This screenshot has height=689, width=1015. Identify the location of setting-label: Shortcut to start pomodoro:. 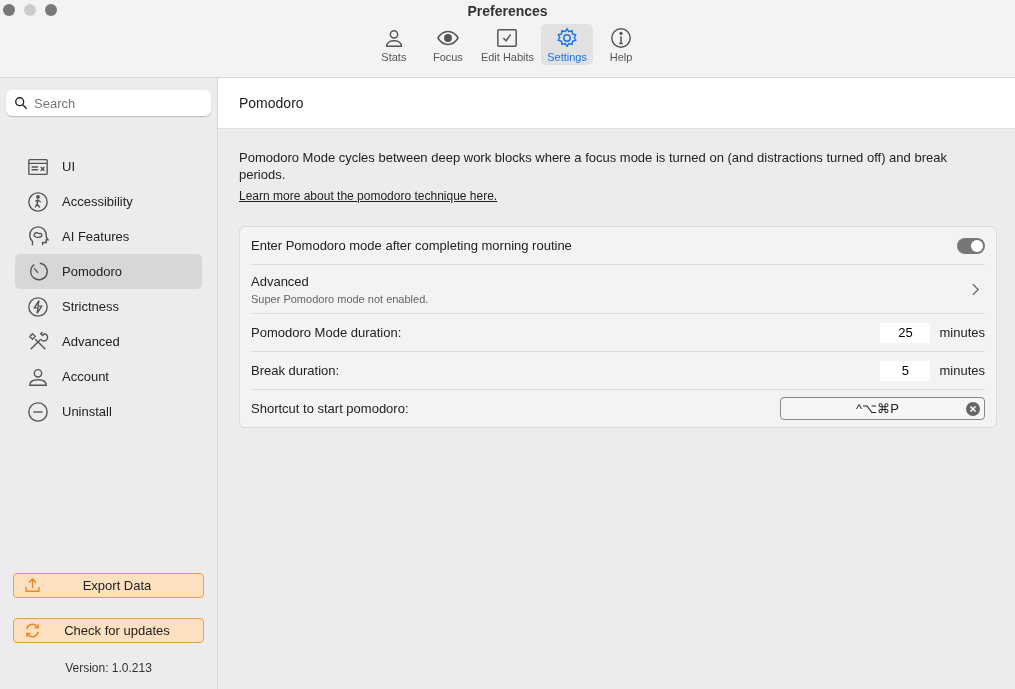
(330, 408).